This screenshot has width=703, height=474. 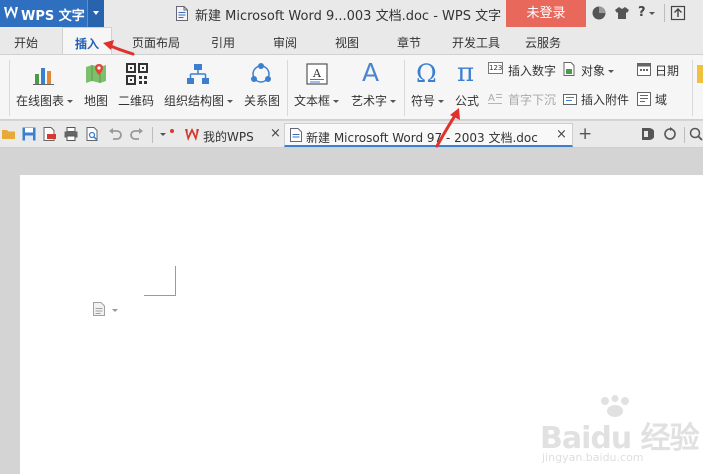 I want to click on number-icon: 123, so click(x=495, y=68).